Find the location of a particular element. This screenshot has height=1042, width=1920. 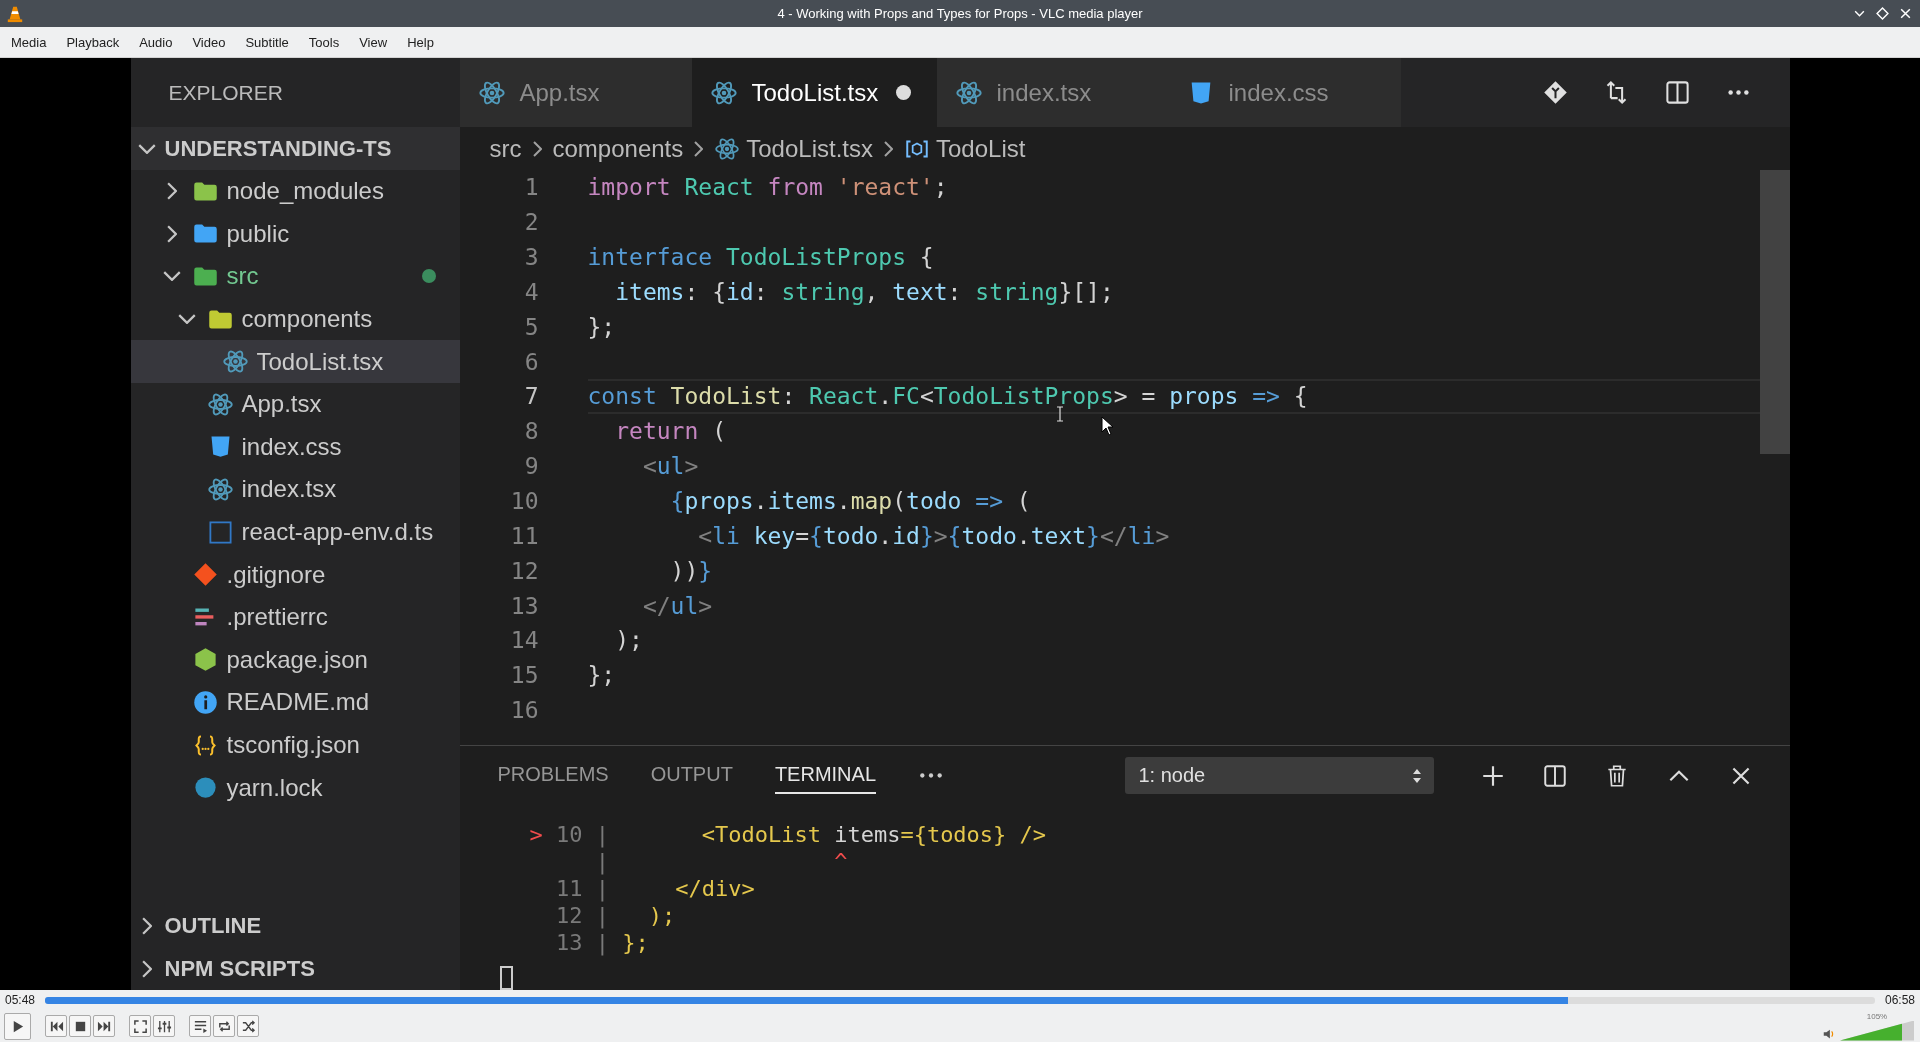

explorer-title: EXPLORER is located at coordinates (225, 92).